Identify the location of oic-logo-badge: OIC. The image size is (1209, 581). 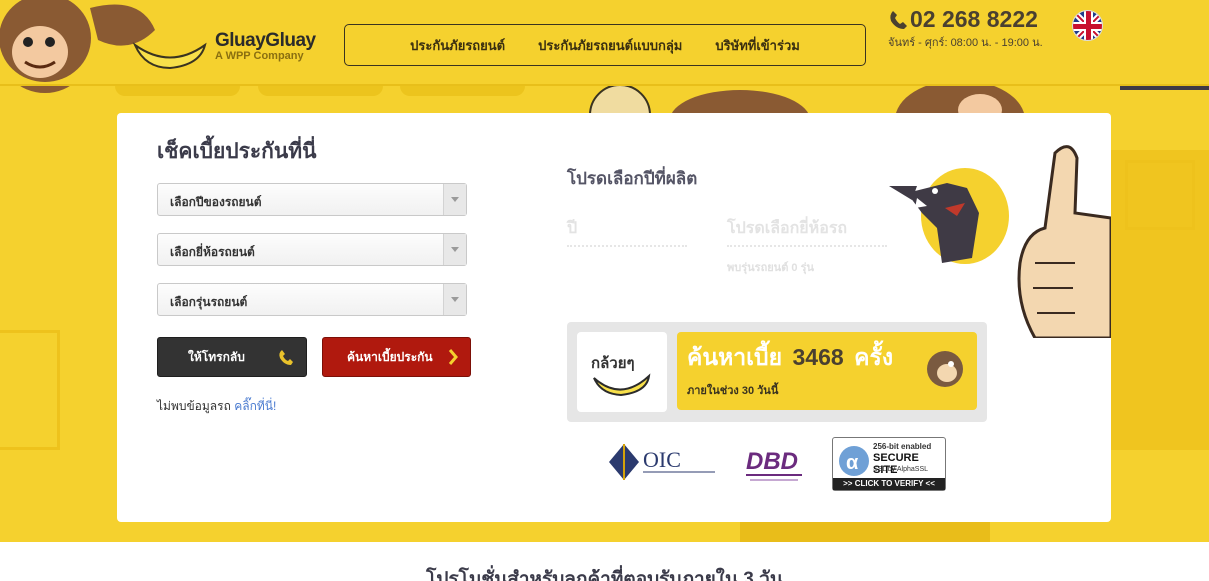
(662, 462).